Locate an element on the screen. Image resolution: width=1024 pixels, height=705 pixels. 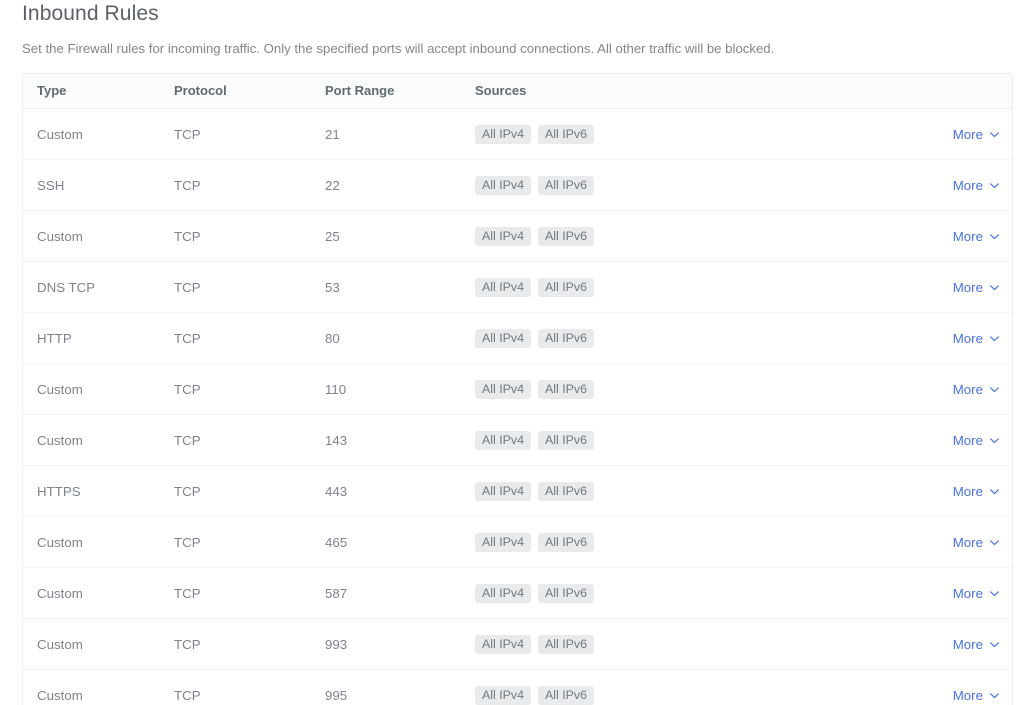
cell-port-range: 443 is located at coordinates (336, 491).